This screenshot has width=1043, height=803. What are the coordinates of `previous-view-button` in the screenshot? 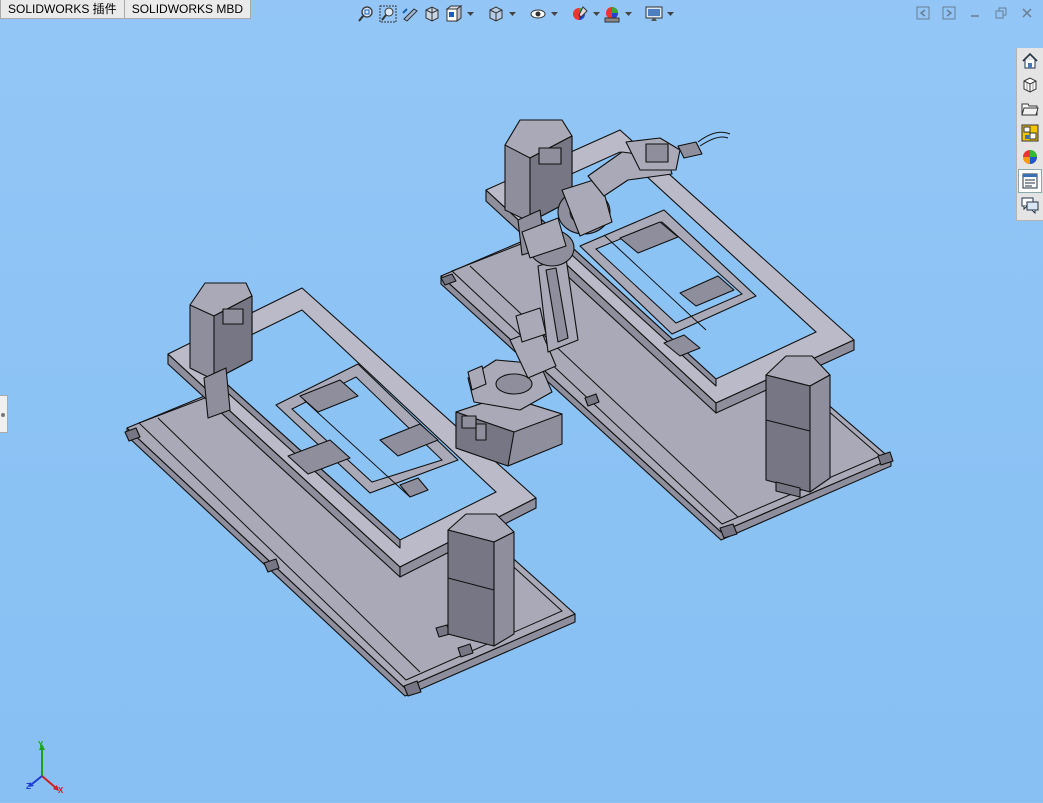 It's located at (410, 14).